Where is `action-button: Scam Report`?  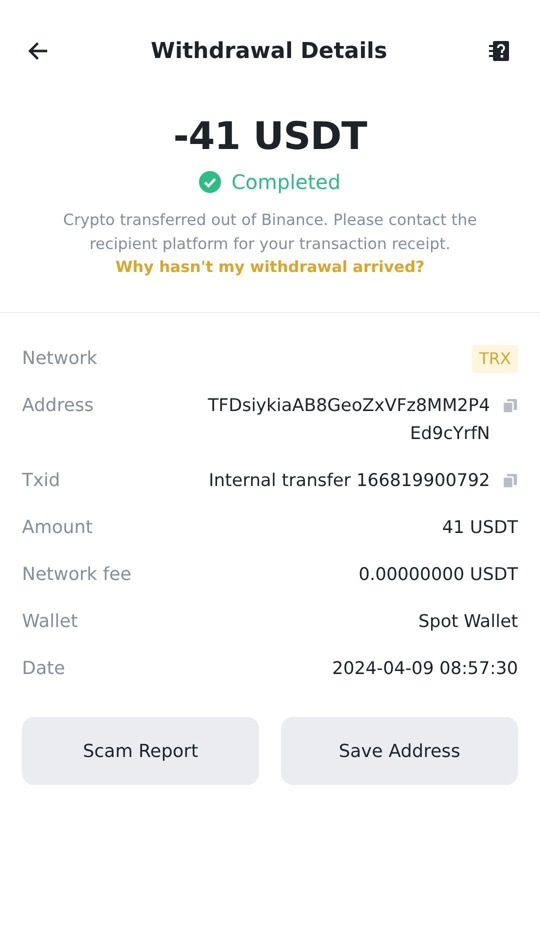 action-button: Scam Report is located at coordinates (140, 751).